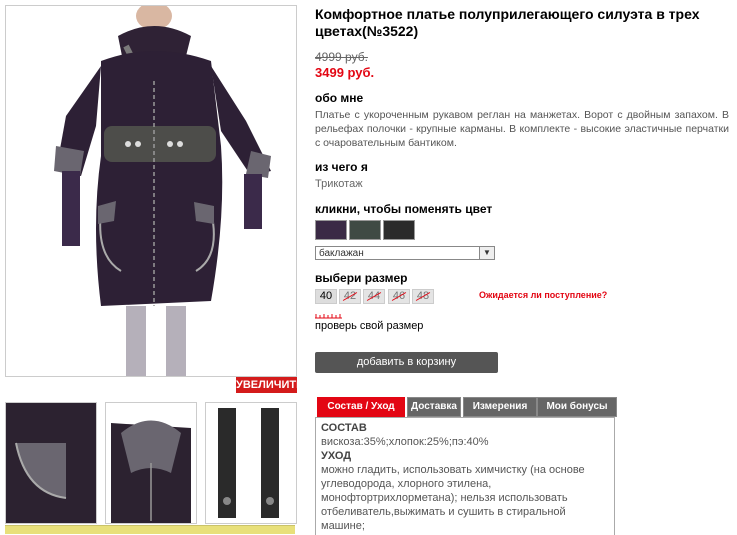 The height and width of the screenshot is (535, 737). I want to click on material-value: Трикотаж, so click(339, 184).